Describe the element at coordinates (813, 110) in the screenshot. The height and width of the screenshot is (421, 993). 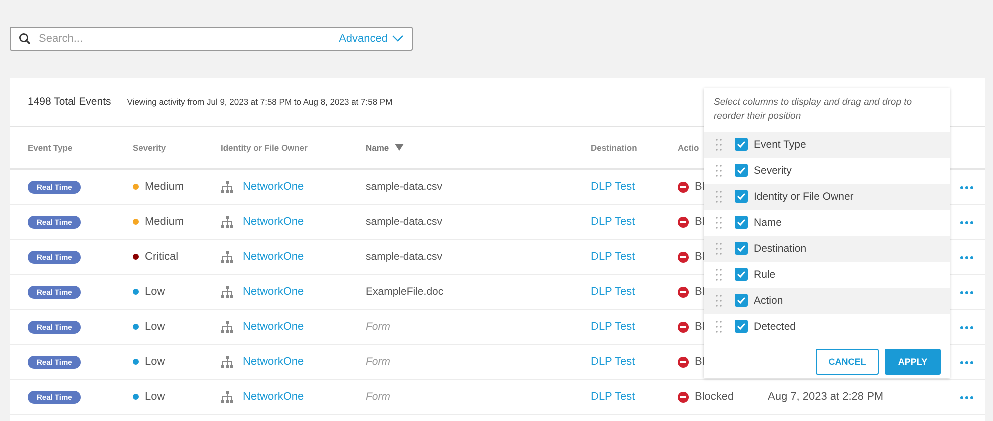
I see `picker-hint: Select columns to display and drag and drop to reorder their position` at that location.